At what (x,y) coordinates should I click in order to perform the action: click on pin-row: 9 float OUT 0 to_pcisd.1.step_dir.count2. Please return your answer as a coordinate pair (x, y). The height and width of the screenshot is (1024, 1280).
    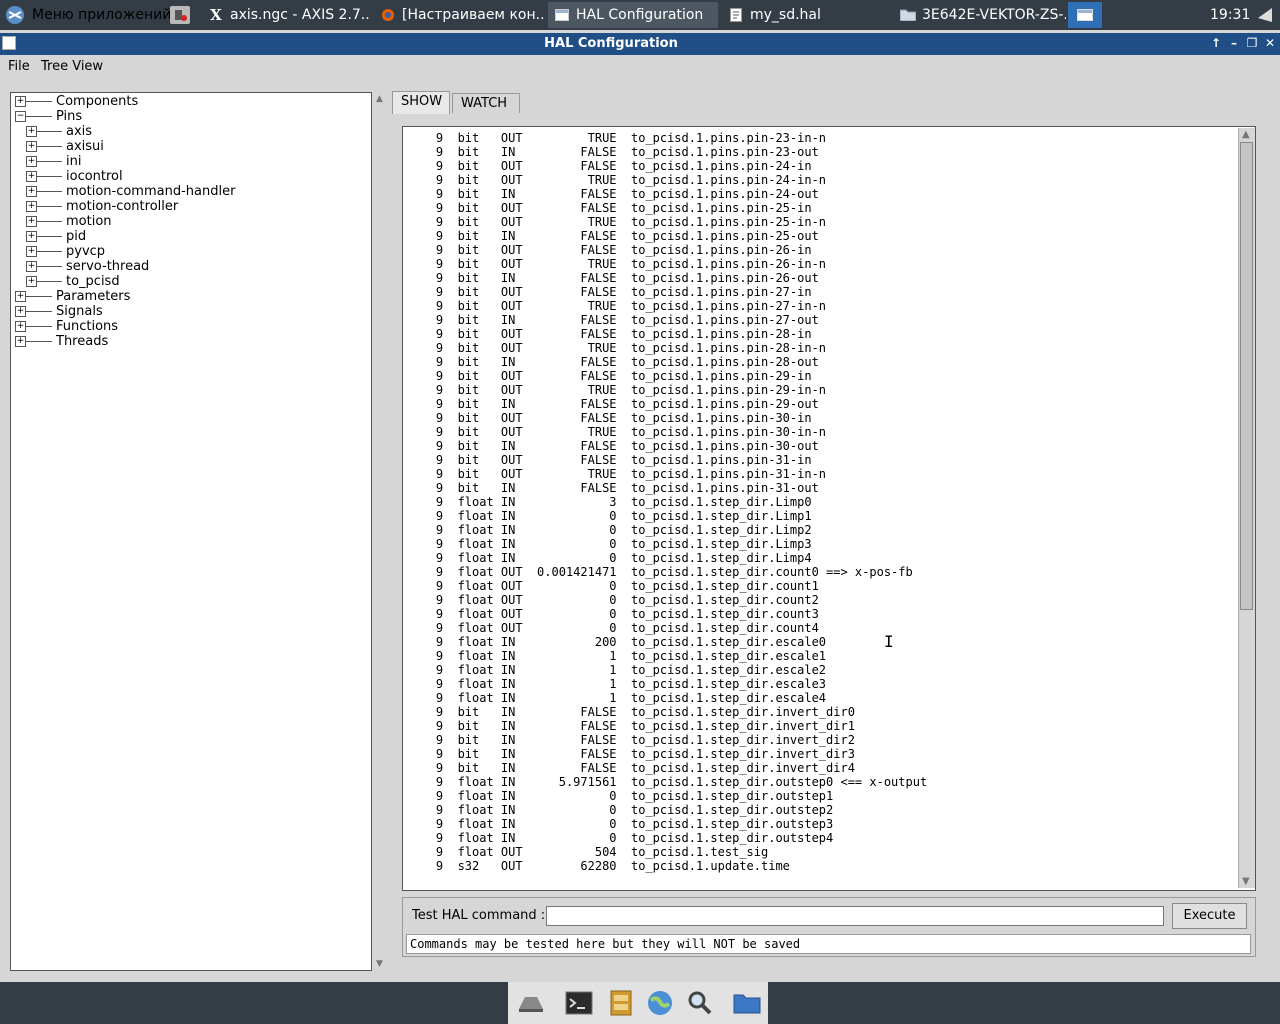
    Looking at the image, I should click on (627, 600).